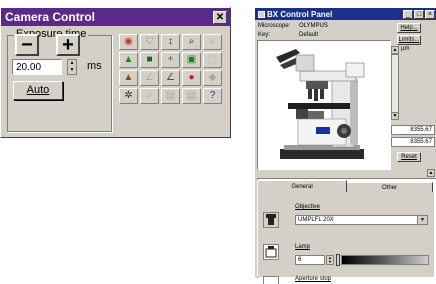 This screenshot has width=436, height=284. What do you see at coordinates (220, 17) in the screenshot?
I see `close-button: ✕` at bounding box center [220, 17].